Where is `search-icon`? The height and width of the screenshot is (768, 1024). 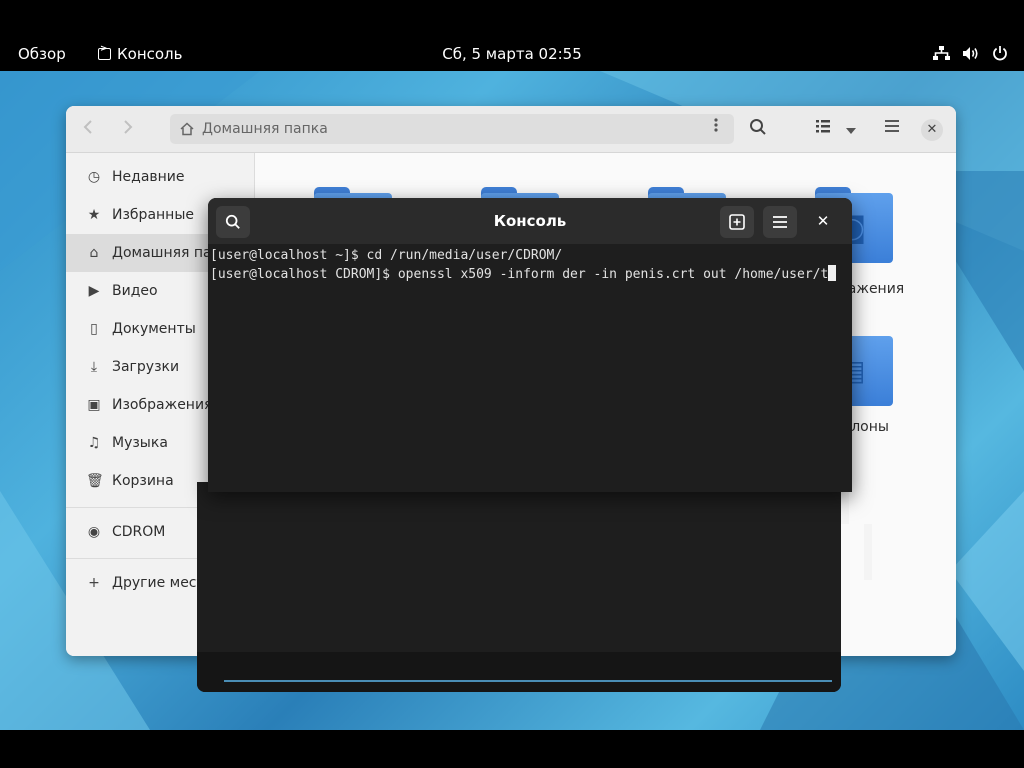
search-icon is located at coordinates (758, 127).